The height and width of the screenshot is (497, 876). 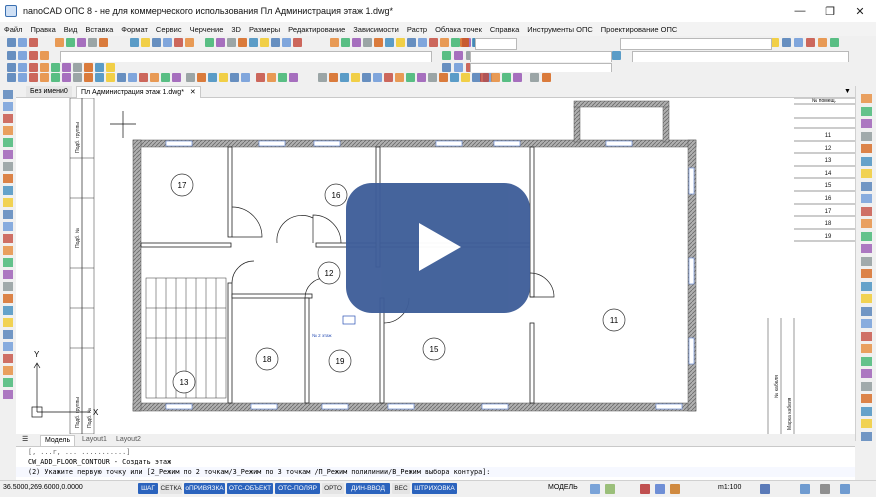 I want to click on menu-drawing: Черчение, so click(x=207, y=29).